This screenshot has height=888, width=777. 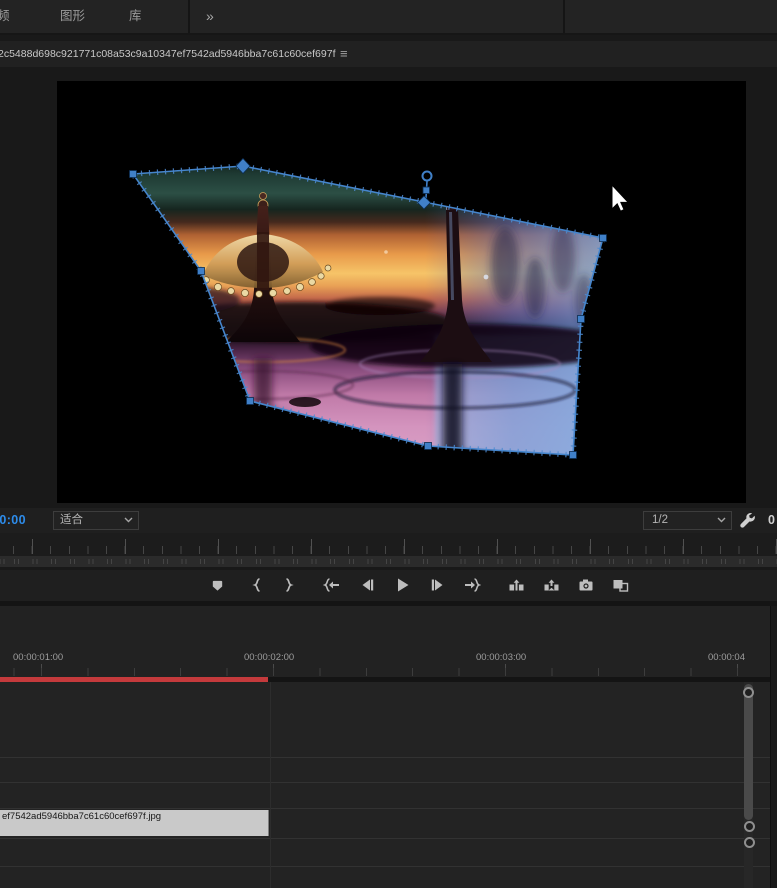 I want to click on timeline-right-edge, so click(x=773, y=747).